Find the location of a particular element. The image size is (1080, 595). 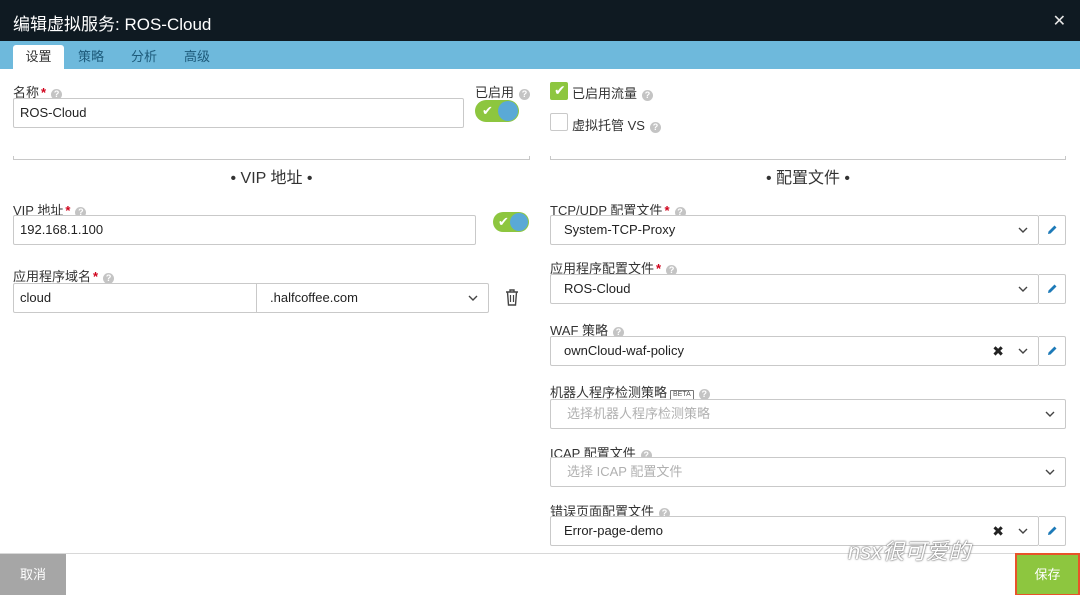

vip-enabled-toggle: ✔ is located at coordinates (511, 222).